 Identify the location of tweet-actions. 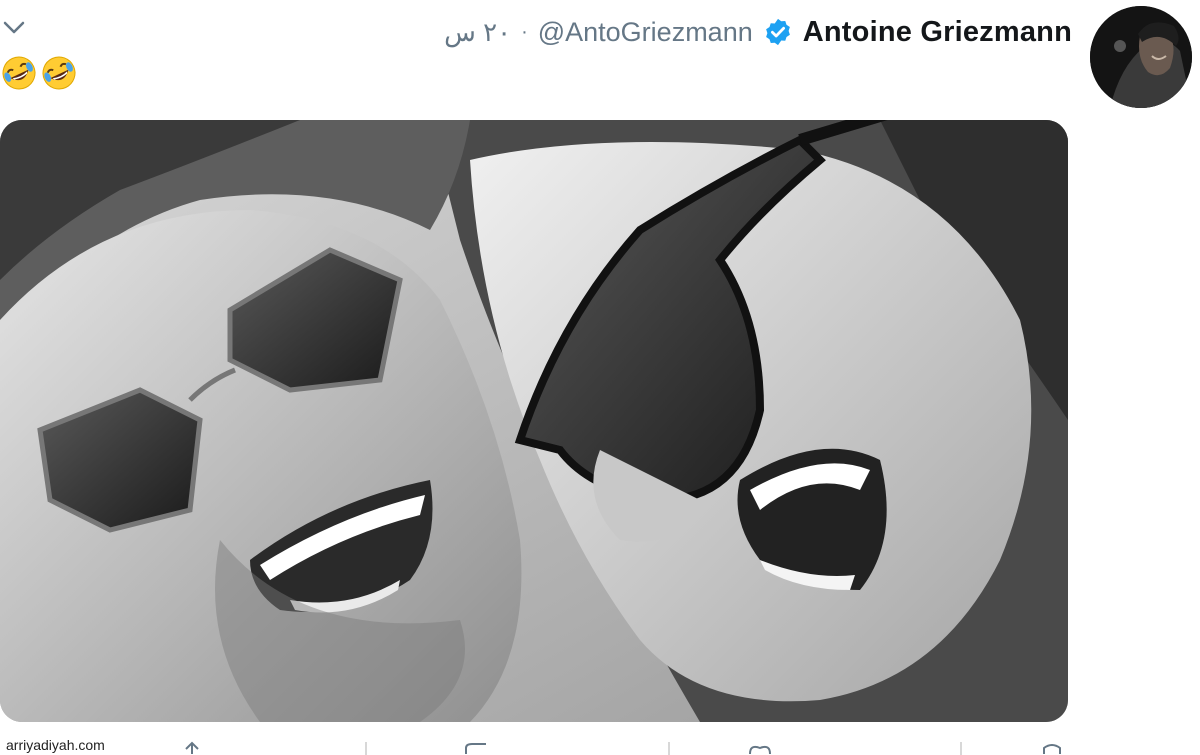
(534, 747).